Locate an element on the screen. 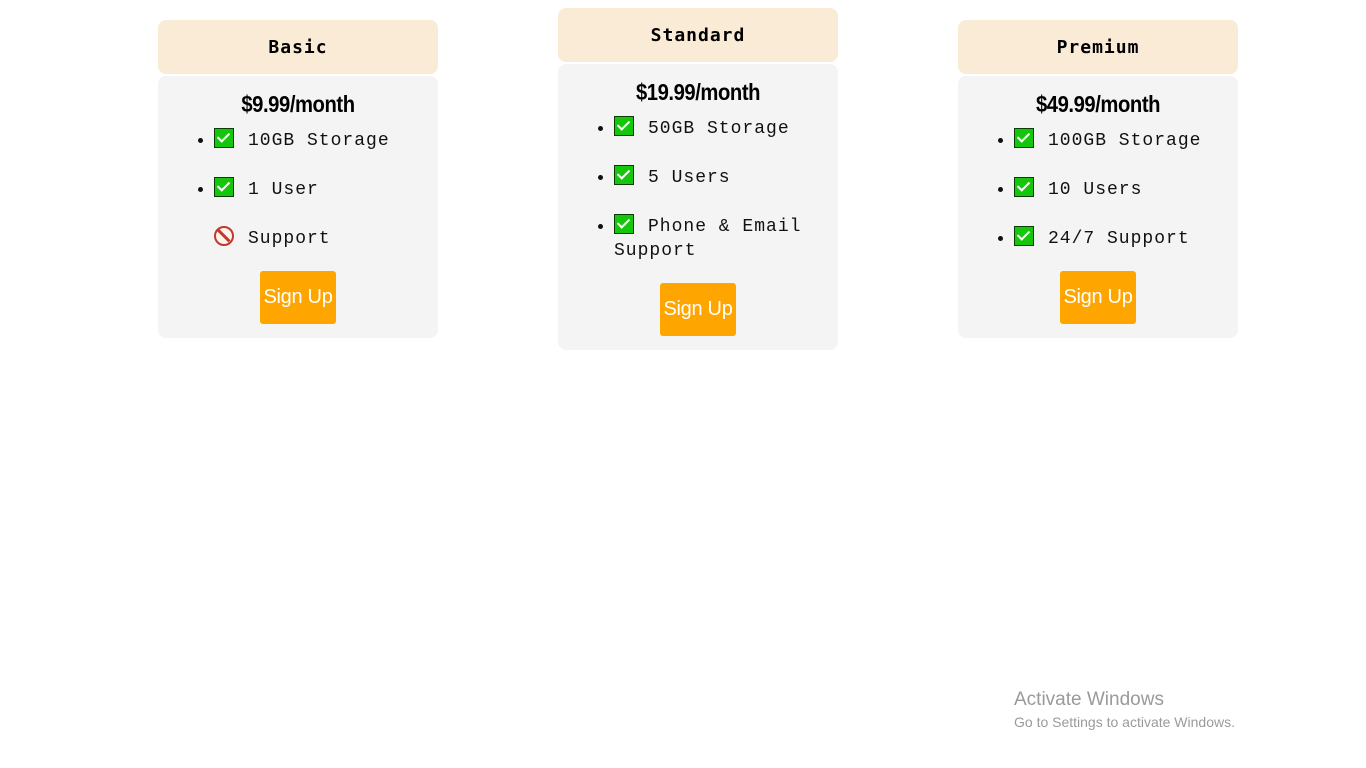 This screenshot has height=768, width=1366. feature-text: 1 User is located at coordinates (283, 190).